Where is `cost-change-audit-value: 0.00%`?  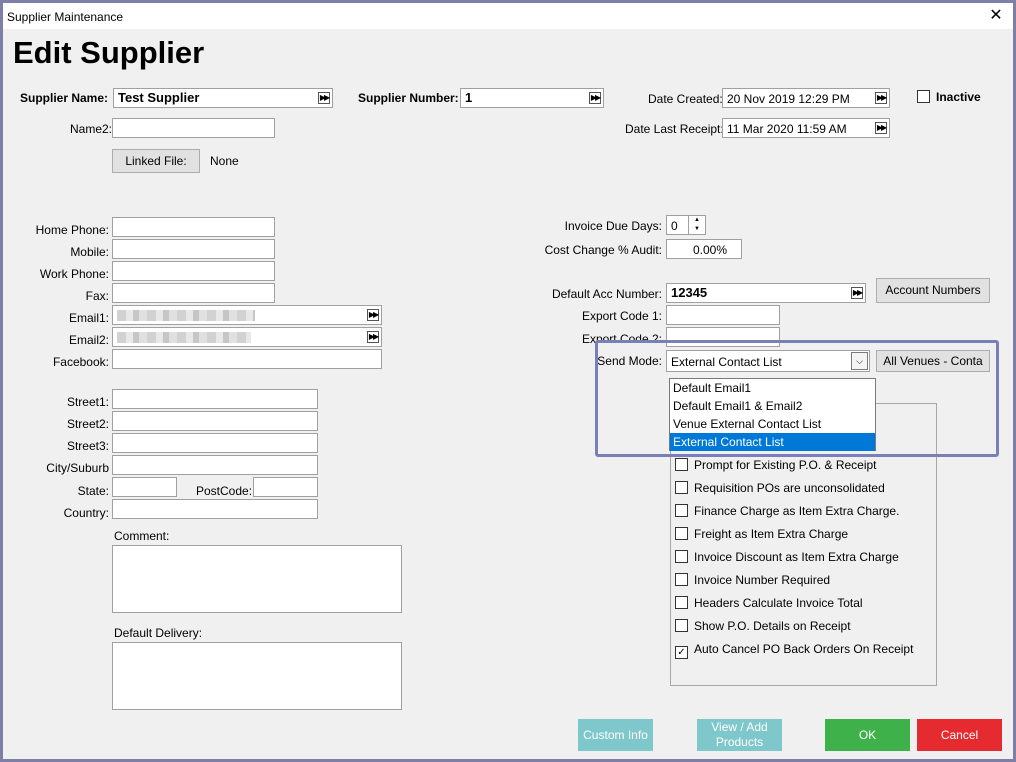 cost-change-audit-value: 0.00% is located at coordinates (709, 250).